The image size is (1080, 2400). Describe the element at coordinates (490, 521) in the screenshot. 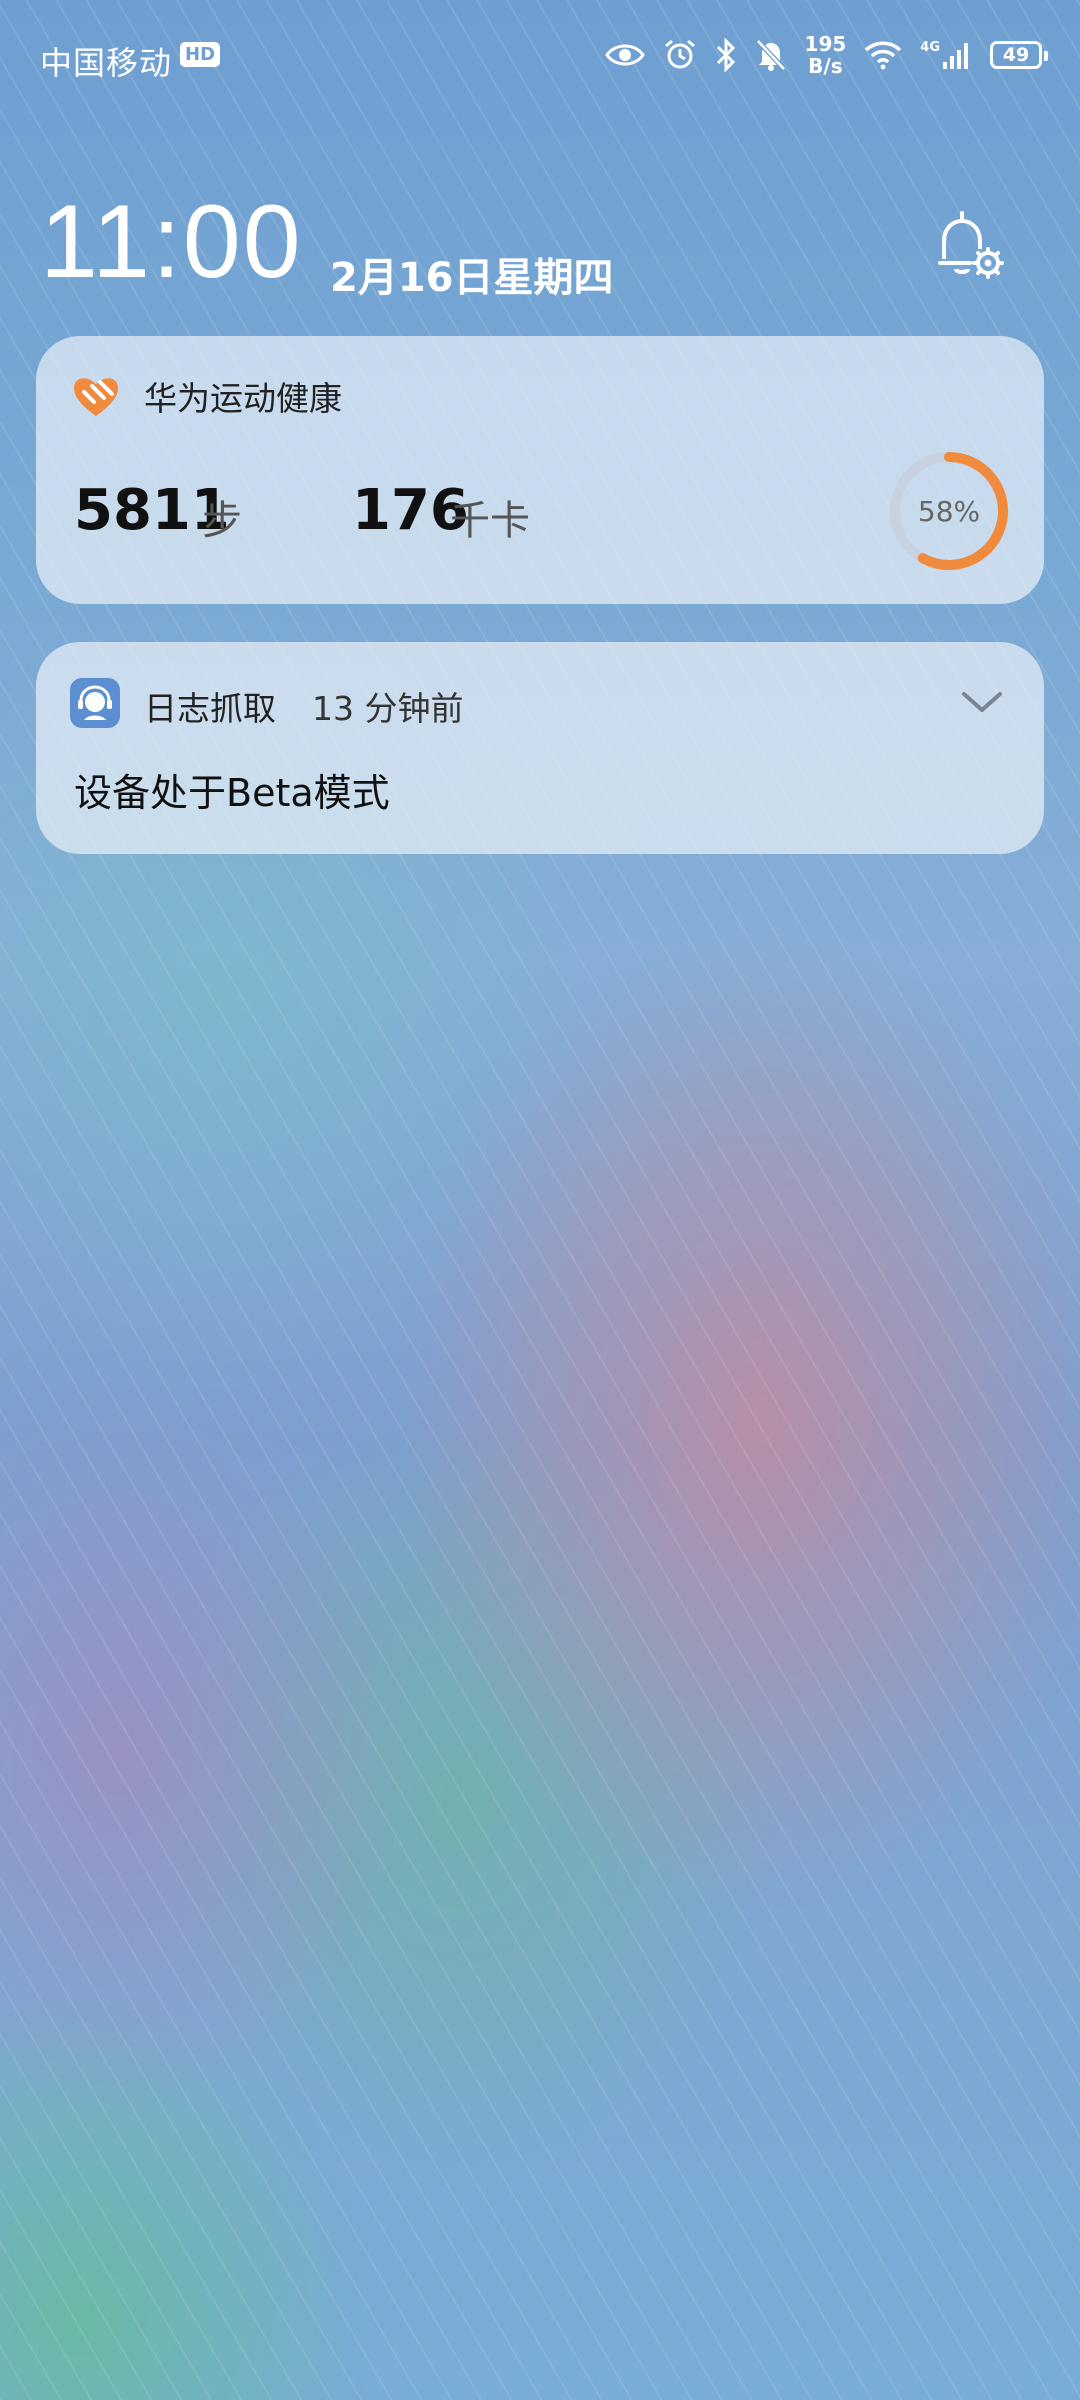

I see `calories-unit: 千卡` at that location.